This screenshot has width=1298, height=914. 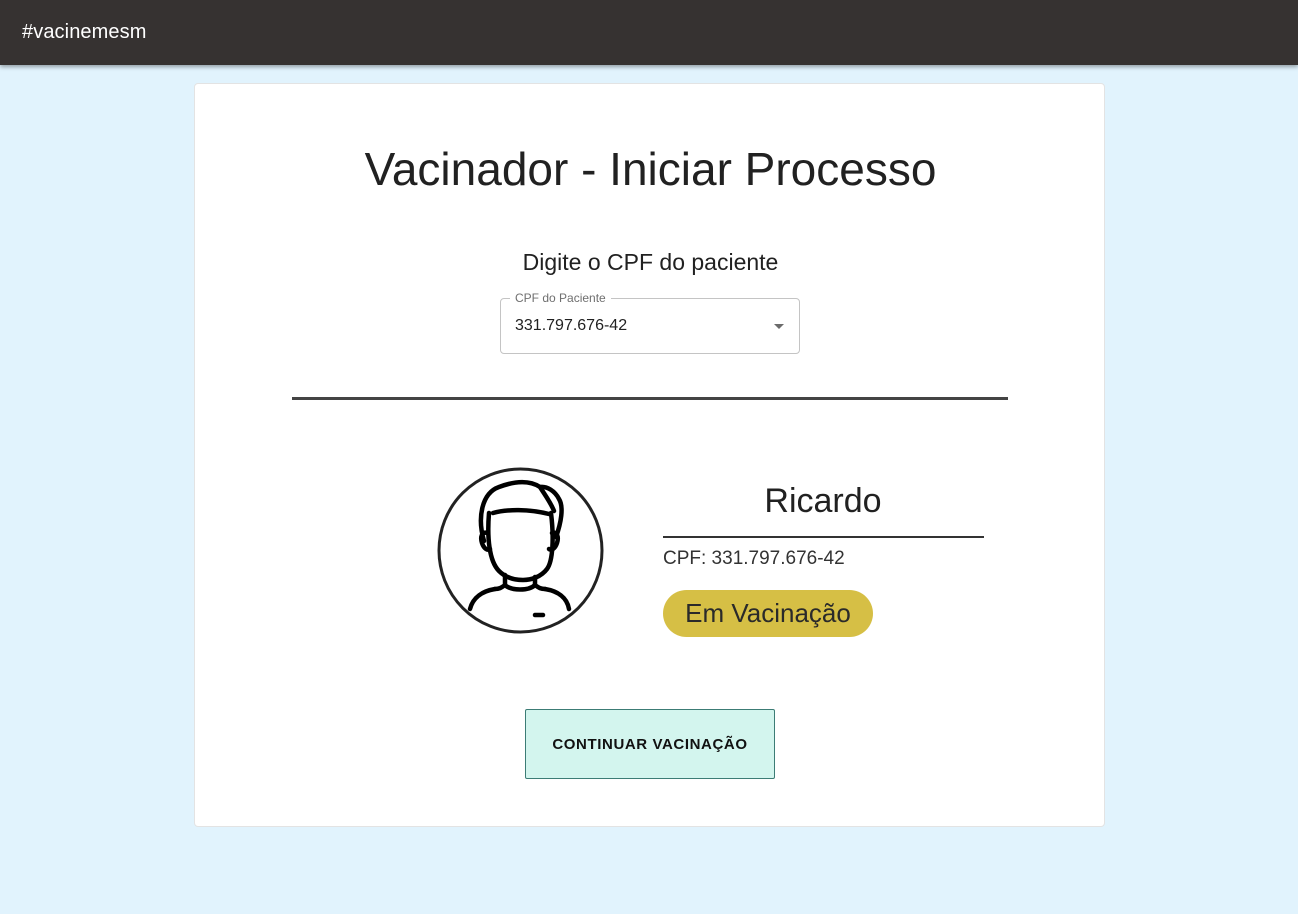 I want to click on patient-cpf: CPF: 331.797.676-42, so click(x=754, y=558).